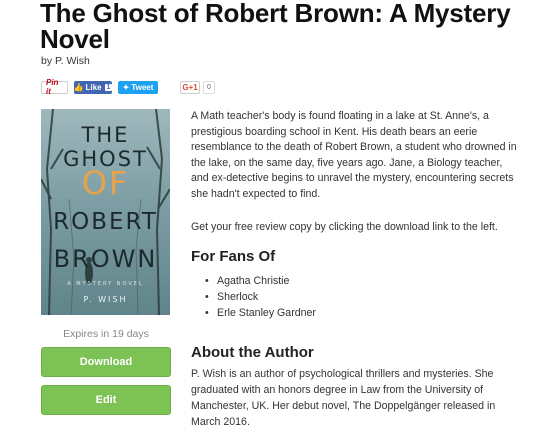 The width and height of the screenshot is (540, 445). Describe the element at coordinates (78, 87) in the screenshot. I see `thumbs-up-icon: 👍` at that location.